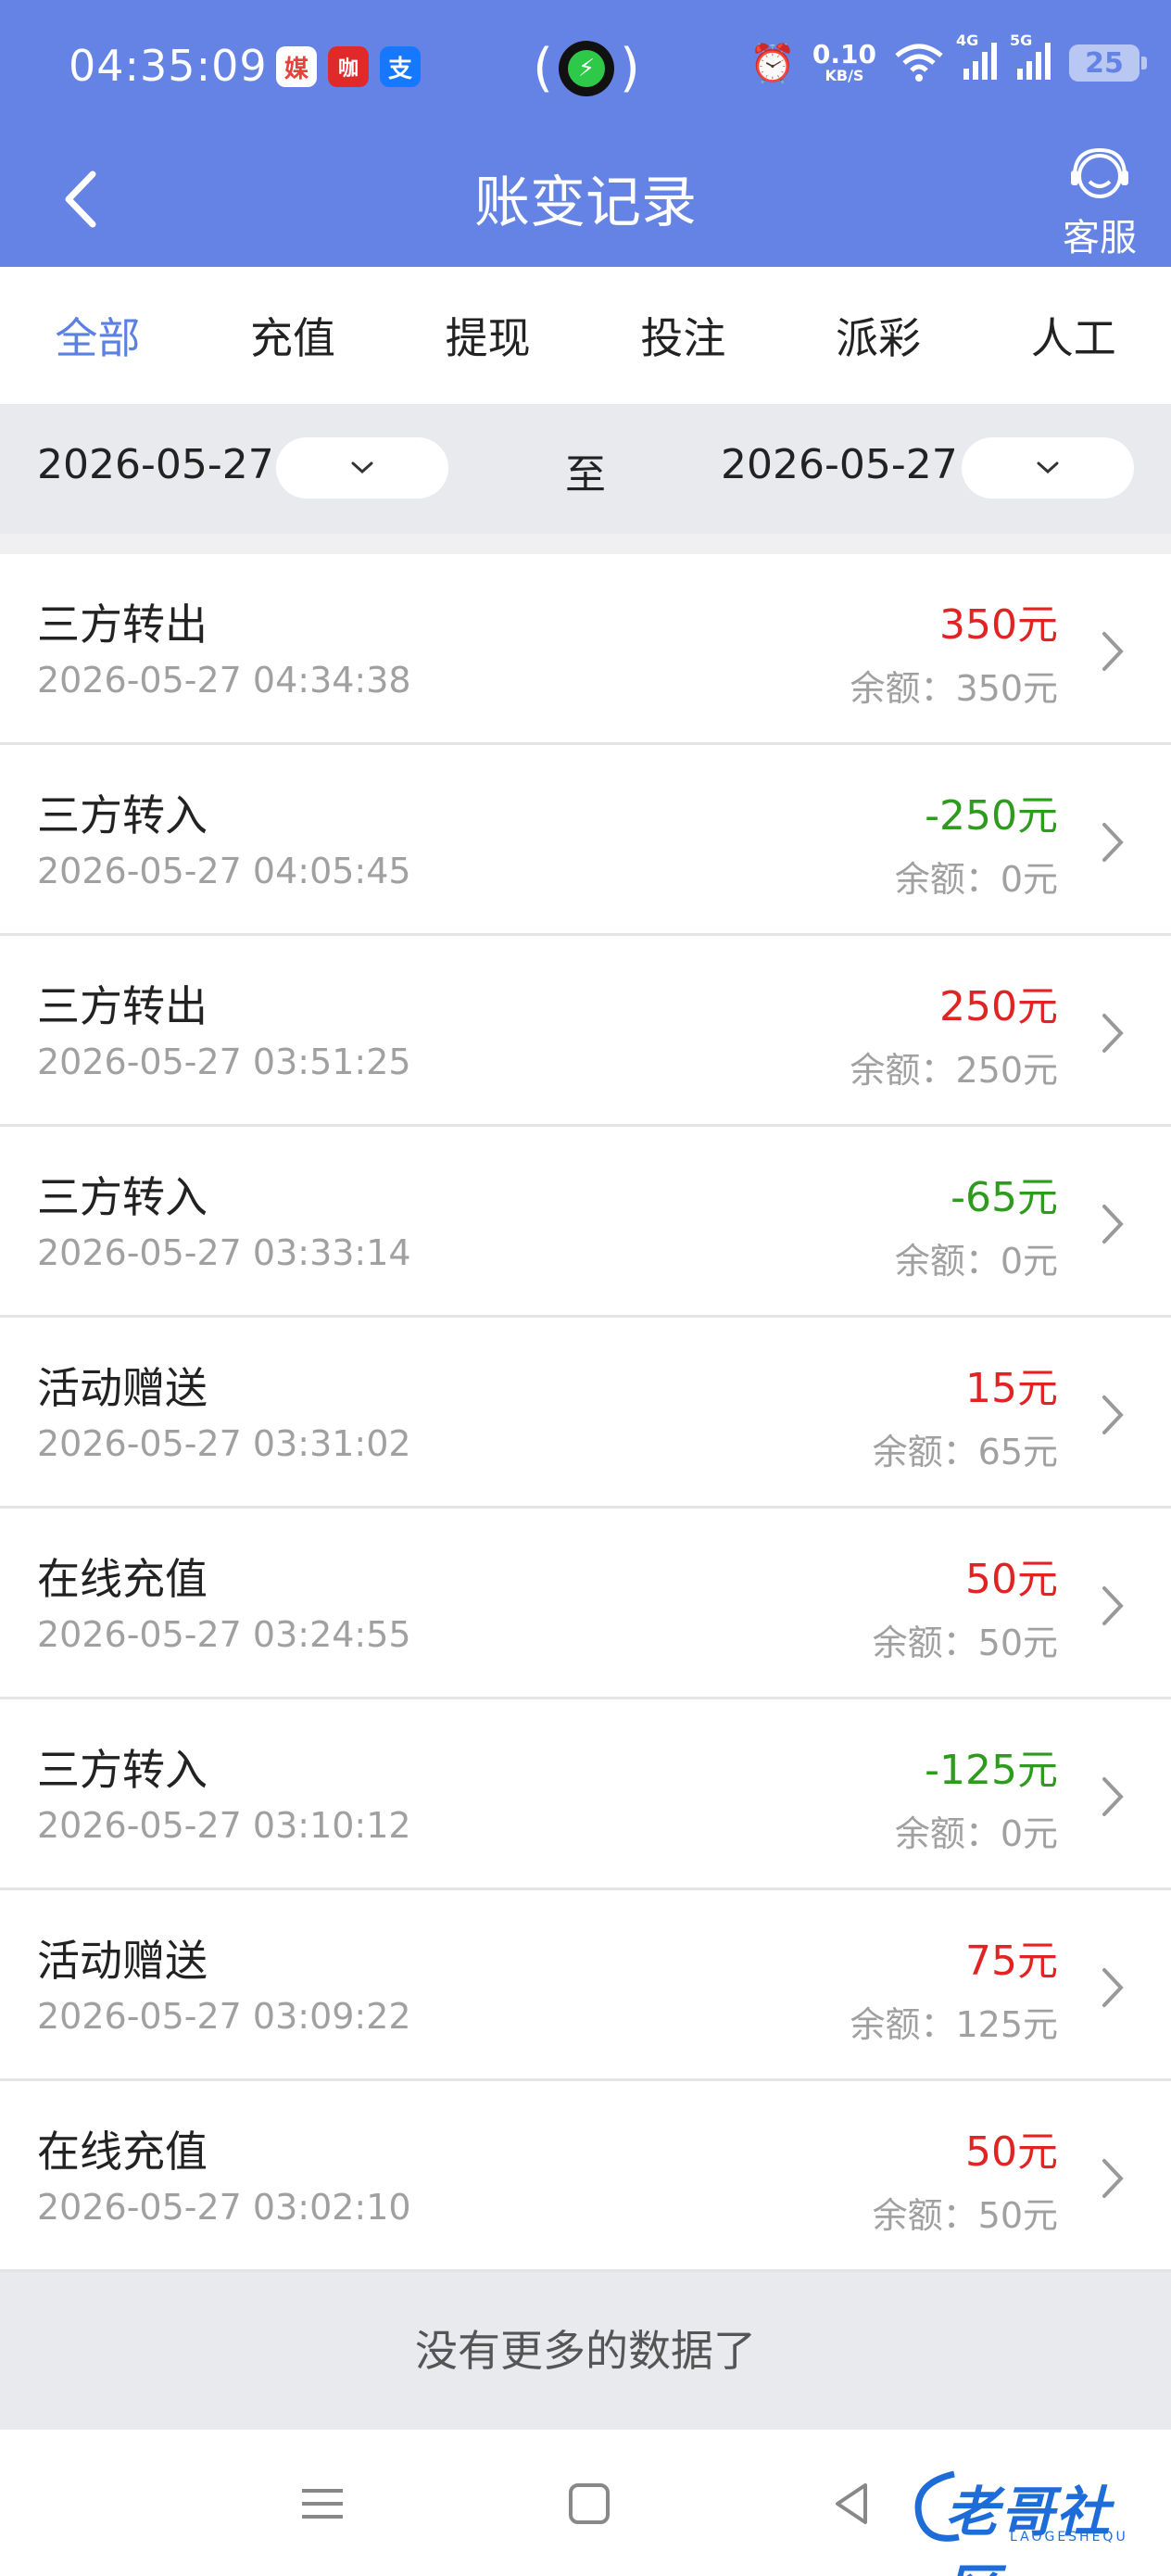  Describe the element at coordinates (1005, 1197) in the screenshot. I see `record-amount: -65元` at that location.